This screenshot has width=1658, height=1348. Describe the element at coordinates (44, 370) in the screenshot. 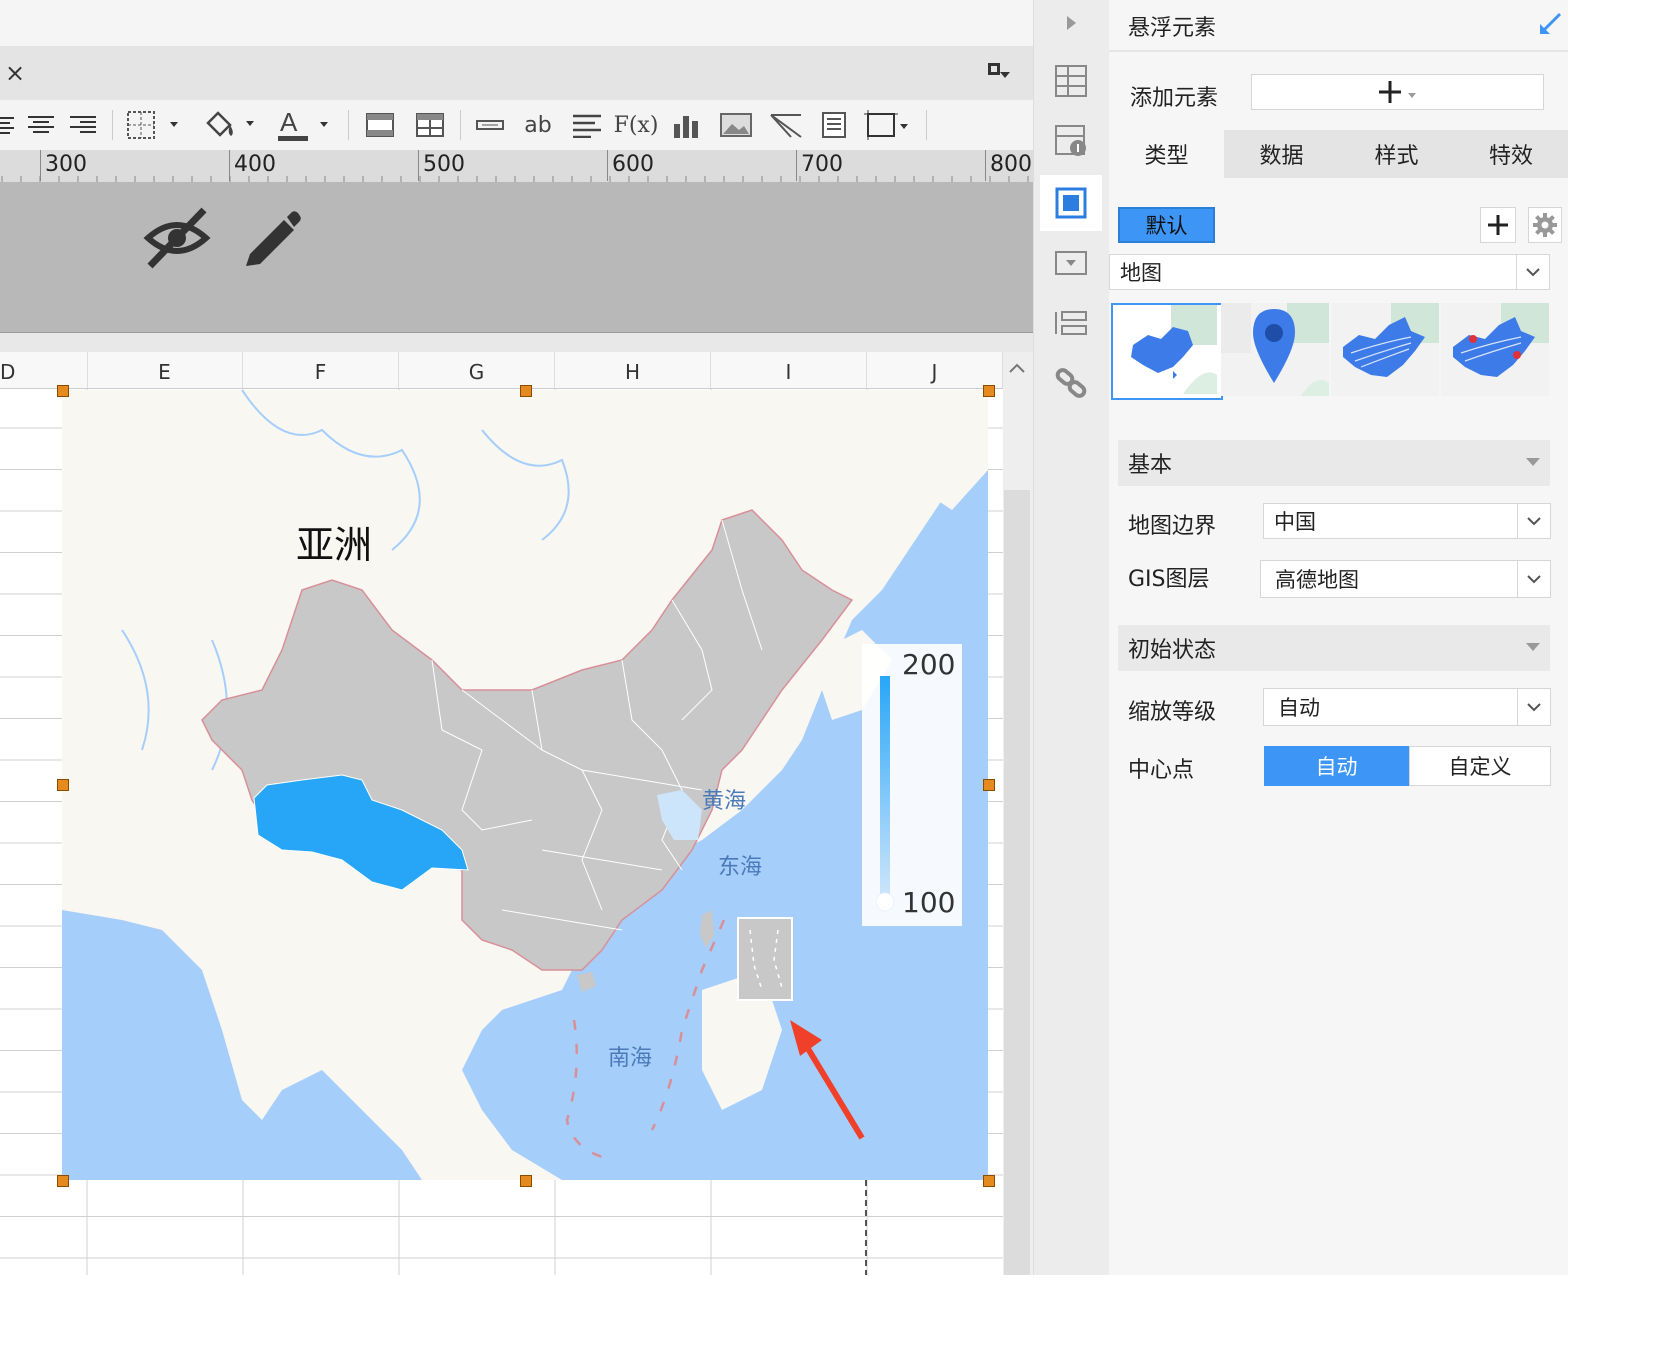

I see `column-header-d: D` at that location.